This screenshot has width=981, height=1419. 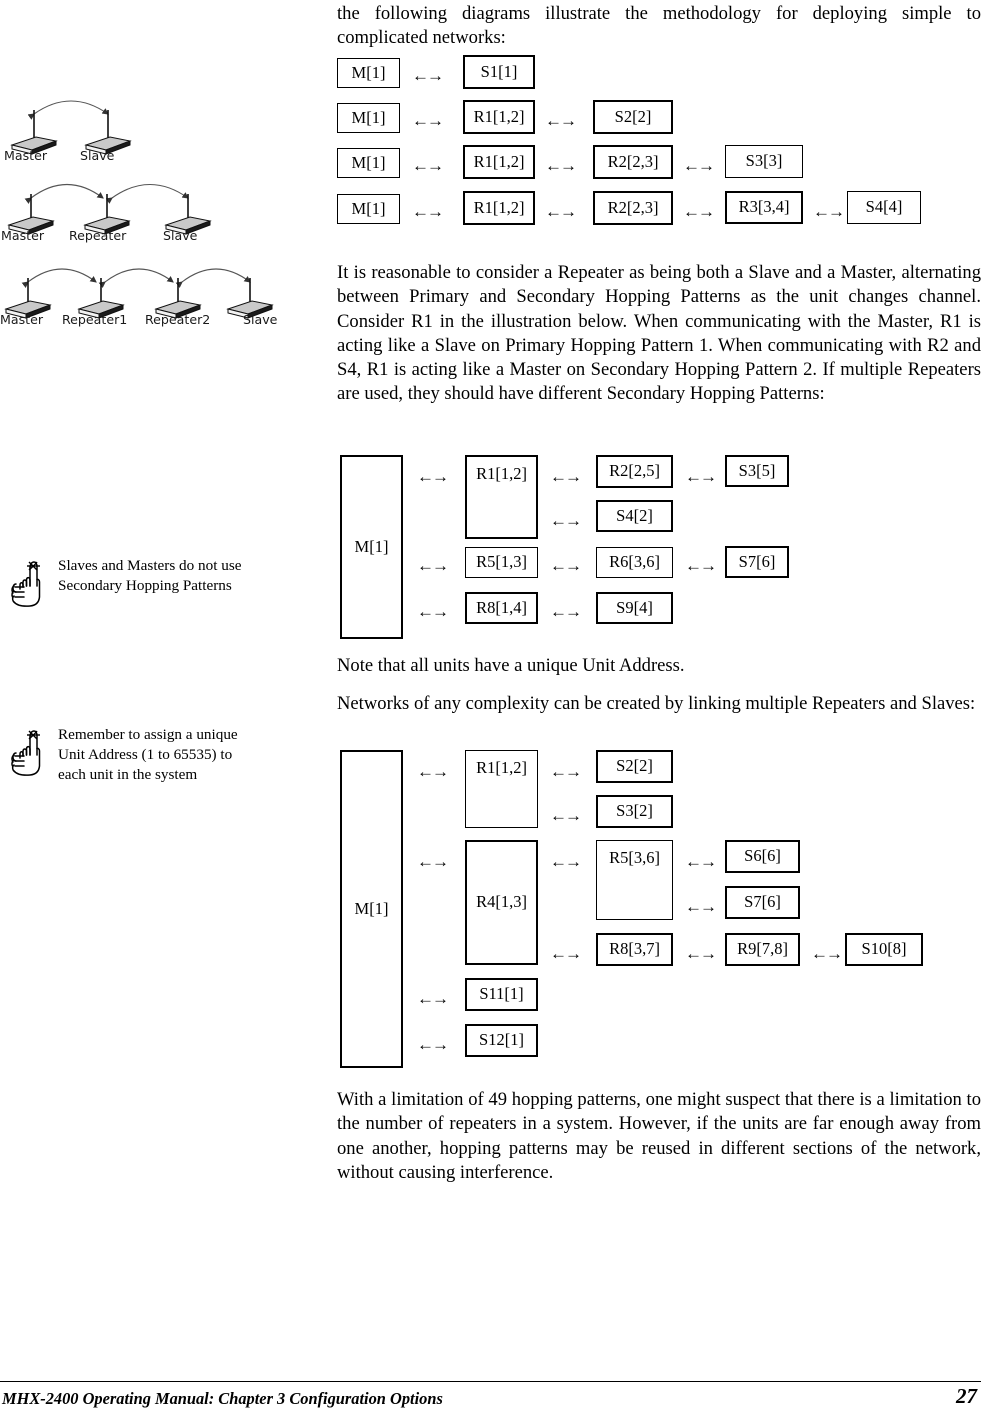 I want to click on node-box: S4[4], so click(x=884, y=207).